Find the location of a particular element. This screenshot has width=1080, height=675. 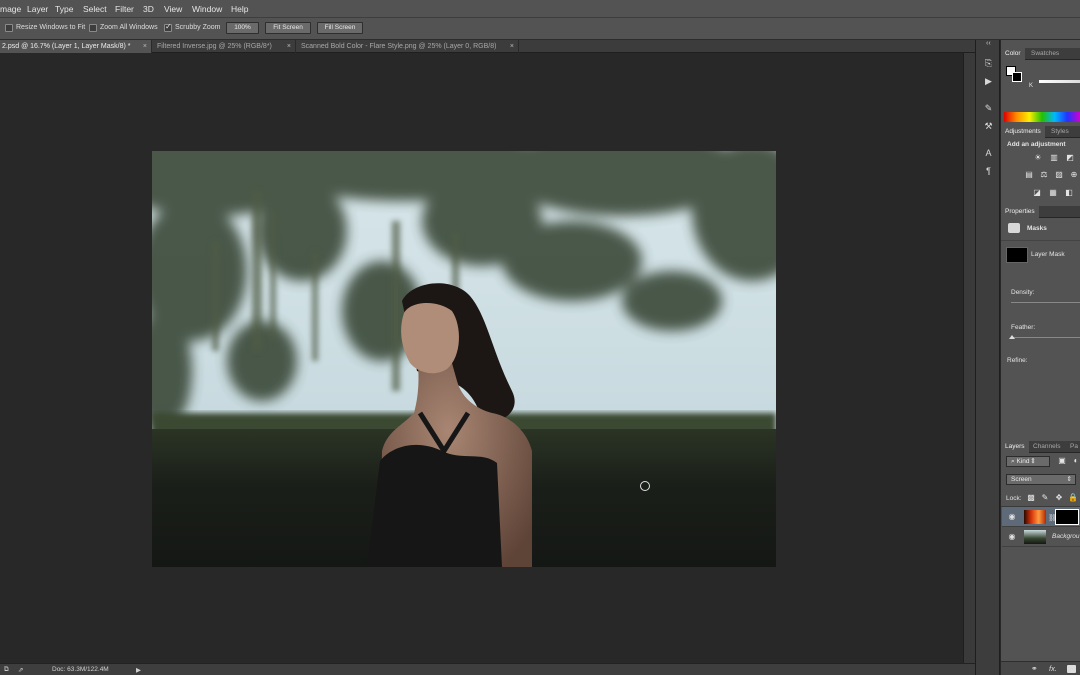

layer-name: Backgrou is located at coordinates (1066, 536).